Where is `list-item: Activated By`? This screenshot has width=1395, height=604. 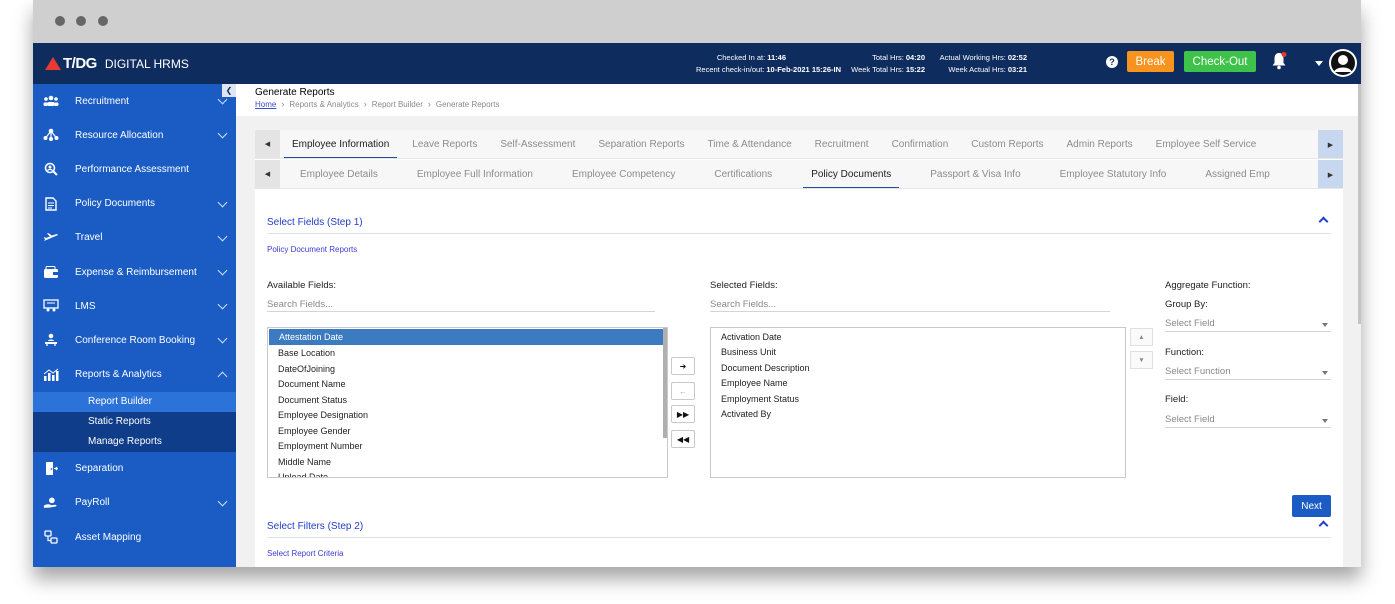
list-item: Activated By is located at coordinates (918, 415).